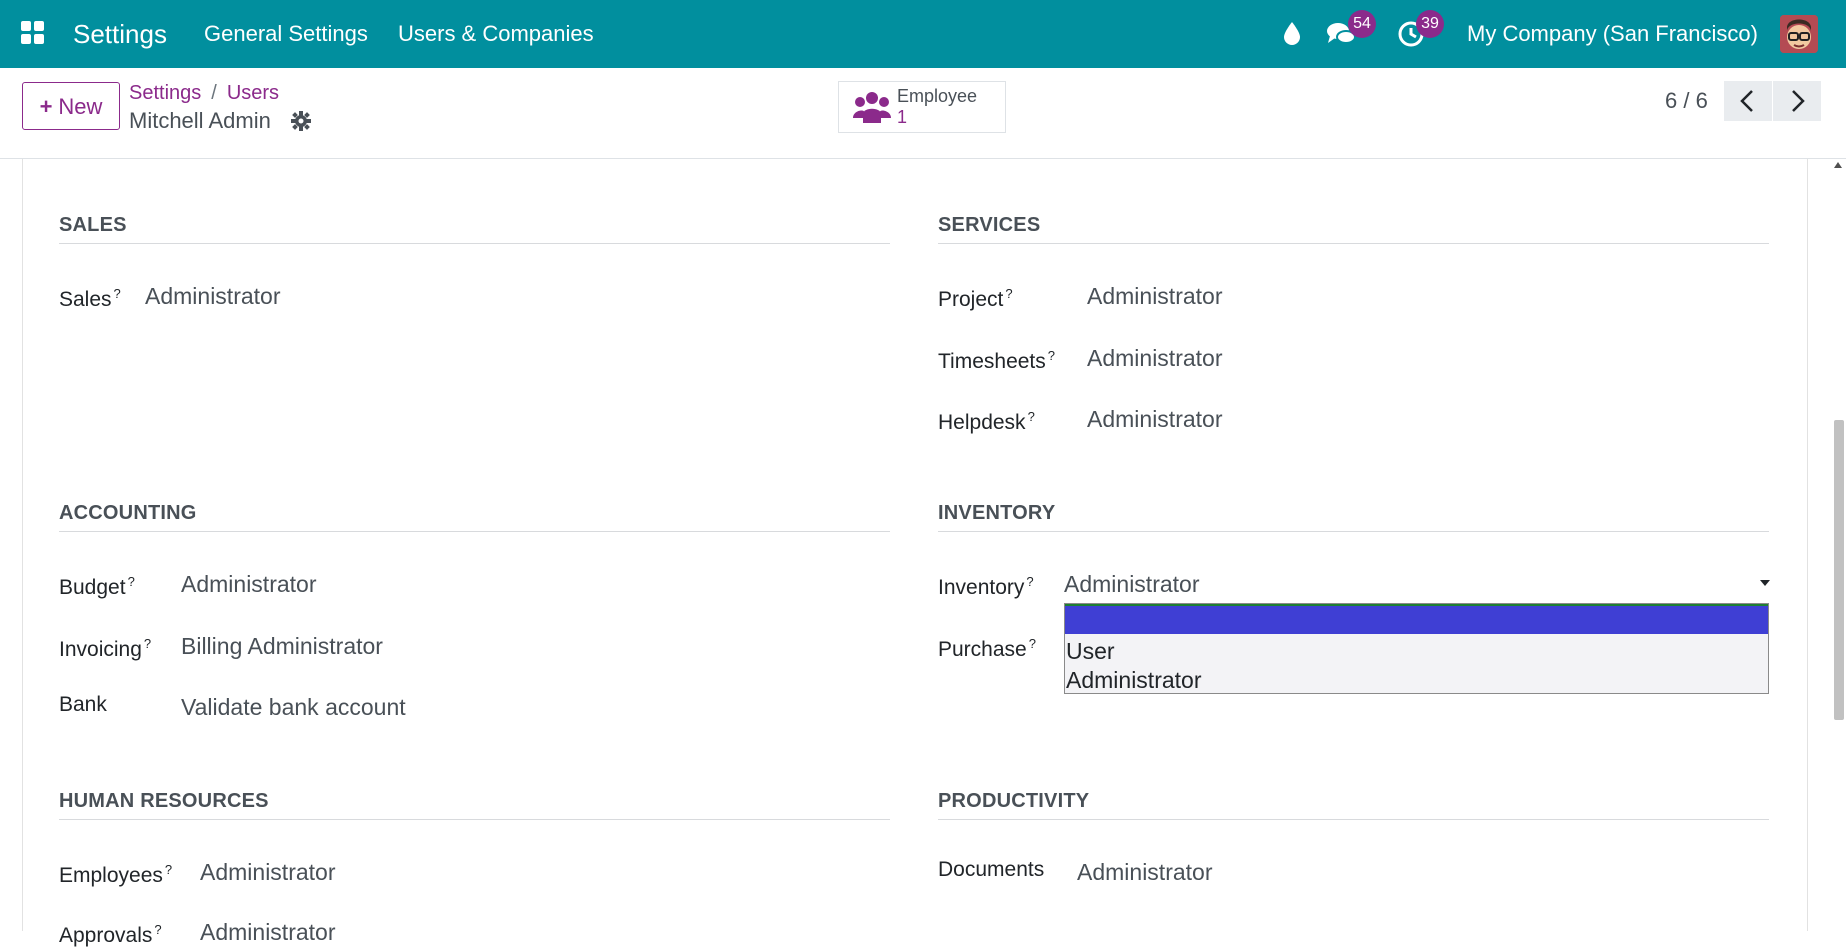 The height and width of the screenshot is (950, 1846). Describe the element at coordinates (105, 648) in the screenshot. I see `field-label-invoicing: Invoicing?` at that location.